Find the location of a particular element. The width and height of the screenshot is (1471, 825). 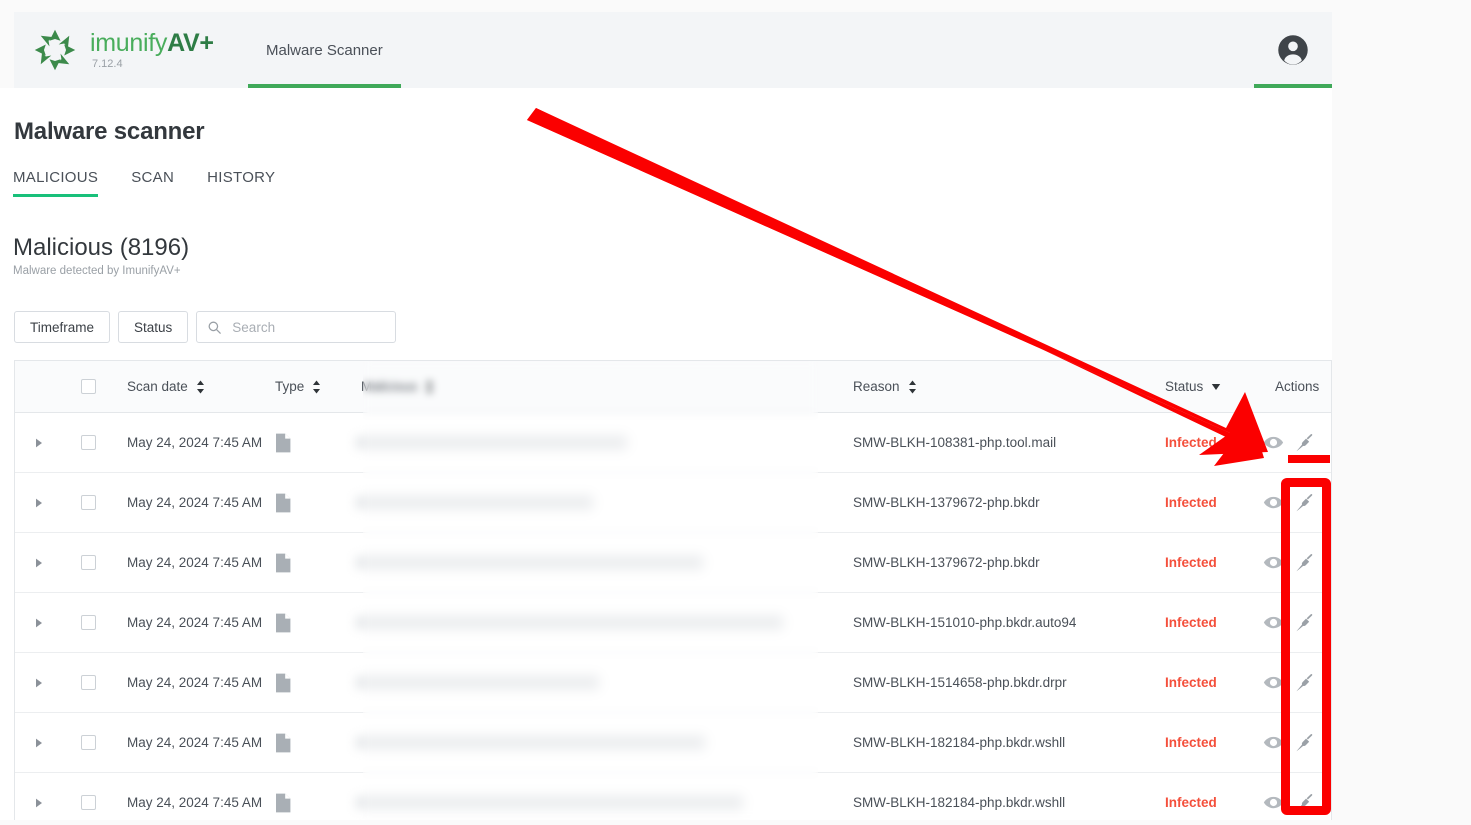

user-account-button is located at coordinates (1293, 50).